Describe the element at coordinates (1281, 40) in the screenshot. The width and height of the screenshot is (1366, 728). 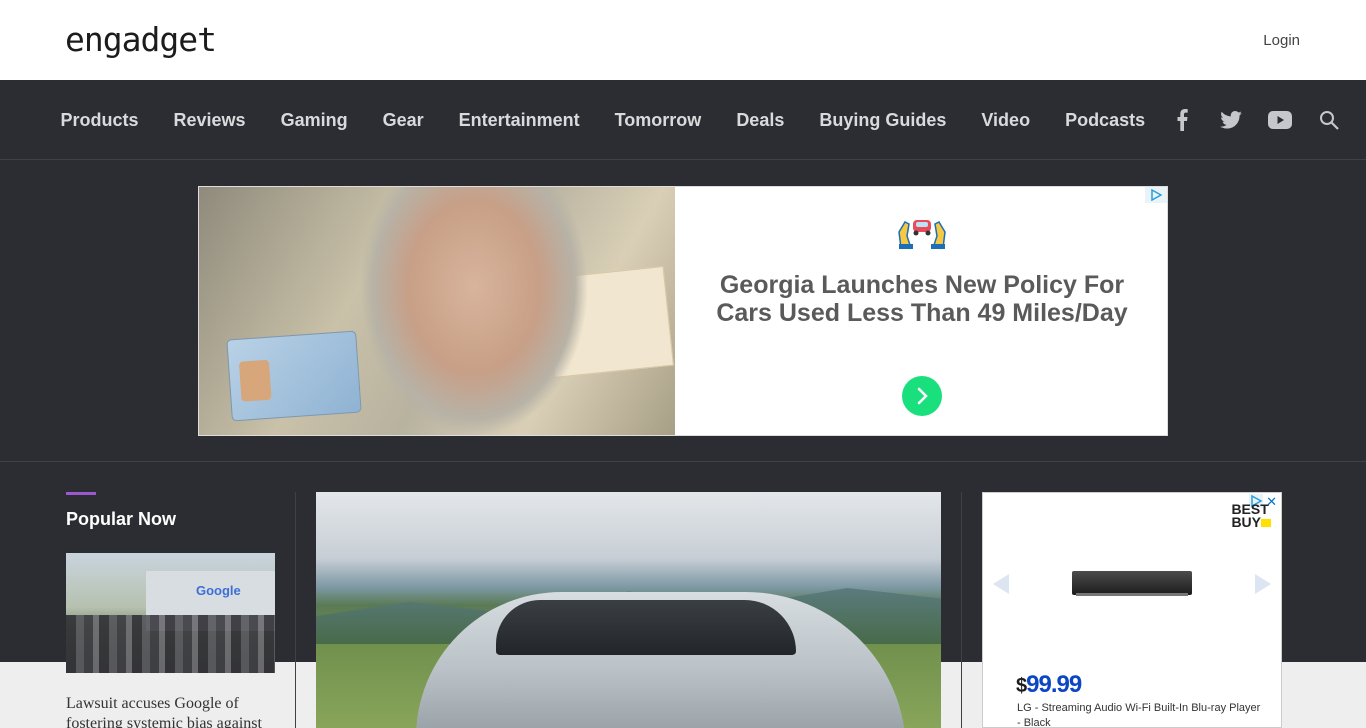
I see `login-link: Login` at that location.